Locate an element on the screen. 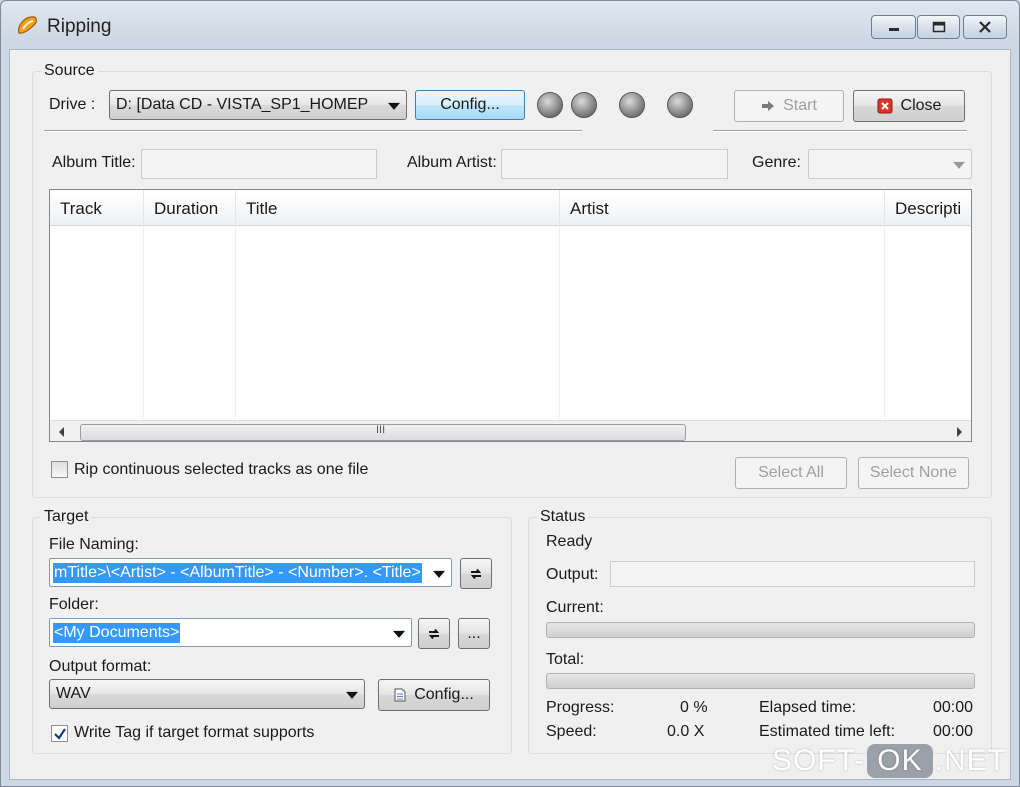 The height and width of the screenshot is (787, 1020). select-none-label: Select None is located at coordinates (913, 472).